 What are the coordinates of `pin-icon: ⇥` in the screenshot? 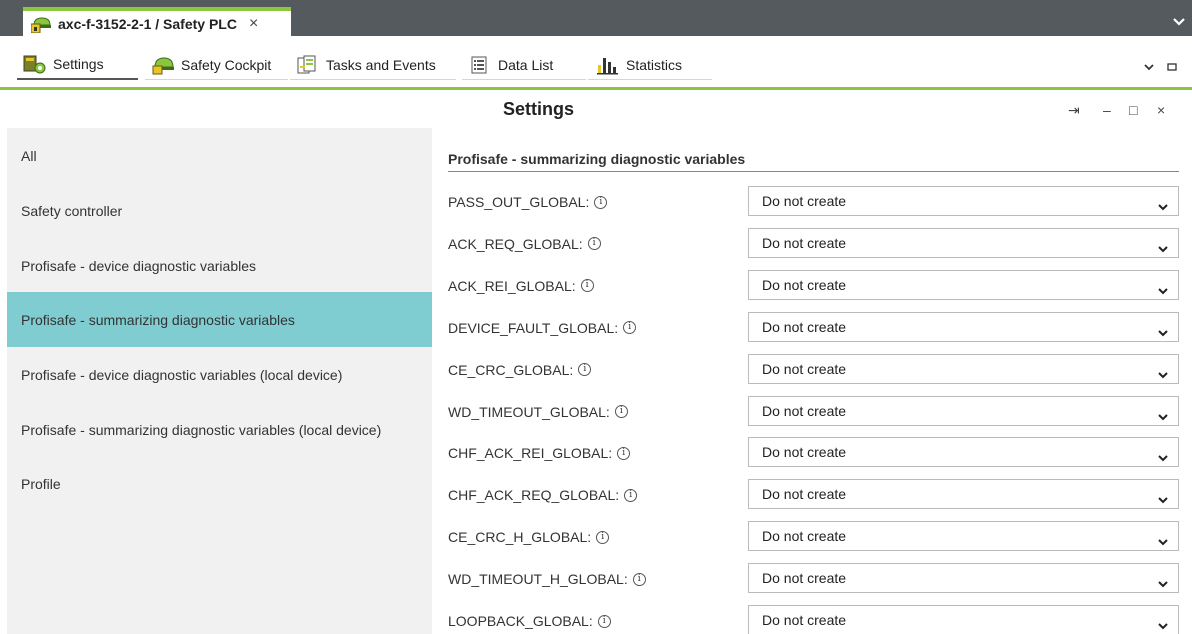 It's located at (1074, 110).